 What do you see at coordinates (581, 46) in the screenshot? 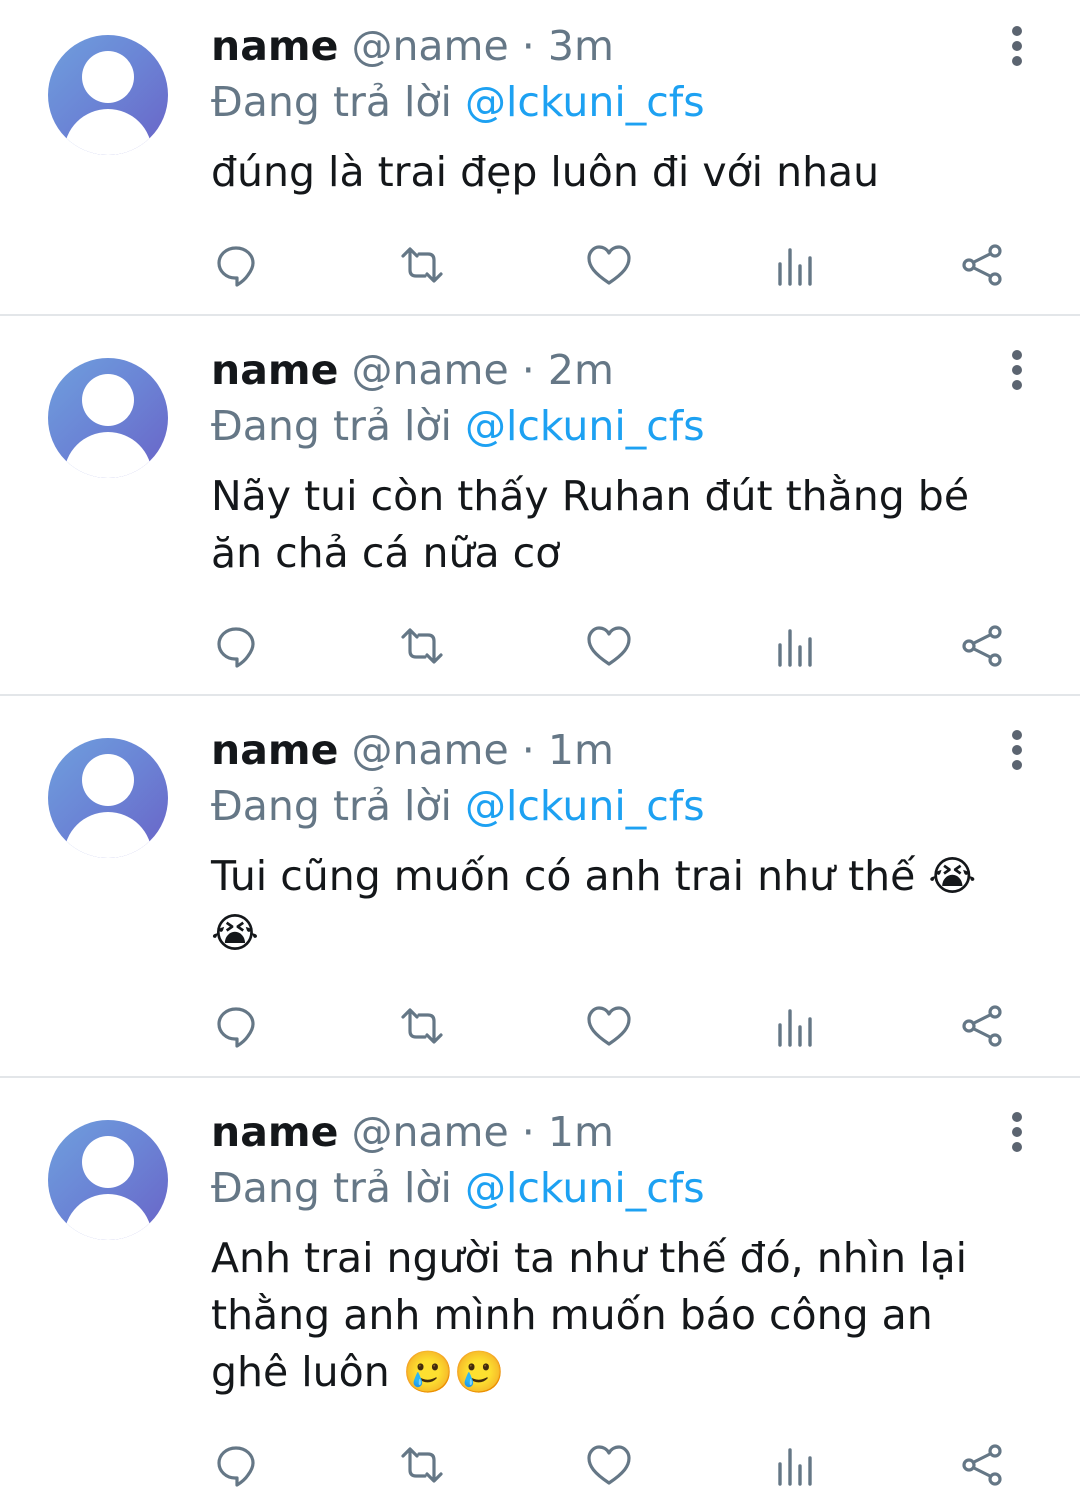
I see `timestamp: 3m` at bounding box center [581, 46].